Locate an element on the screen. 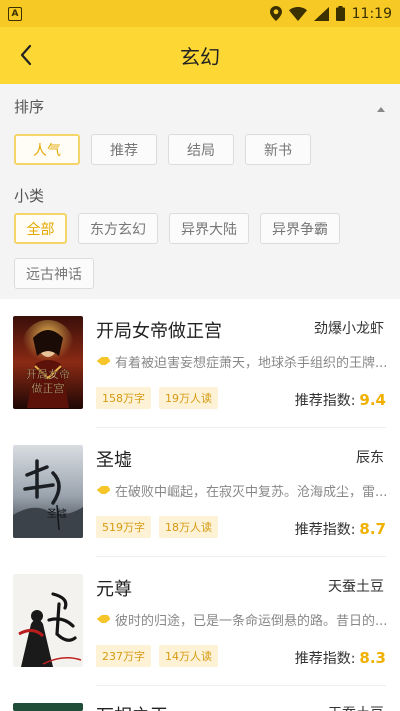 The image size is (400, 711). score-value: 9.4 is located at coordinates (372, 400).